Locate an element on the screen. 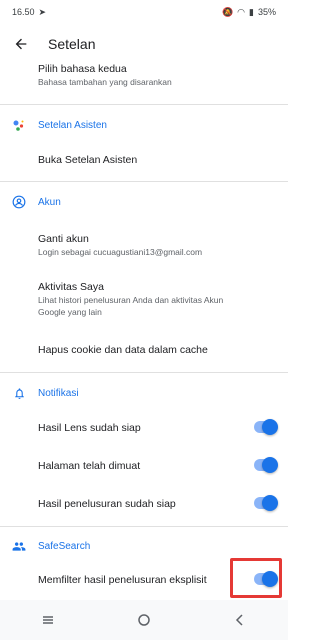 This screenshot has width=320, height=640. google-assistant-icon is located at coordinates (19, 125).